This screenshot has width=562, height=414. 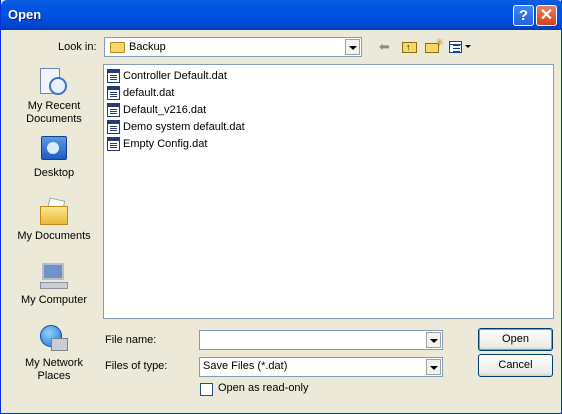 What do you see at coordinates (77, 47) in the screenshot?
I see `look-in-label: Look in:` at bounding box center [77, 47].